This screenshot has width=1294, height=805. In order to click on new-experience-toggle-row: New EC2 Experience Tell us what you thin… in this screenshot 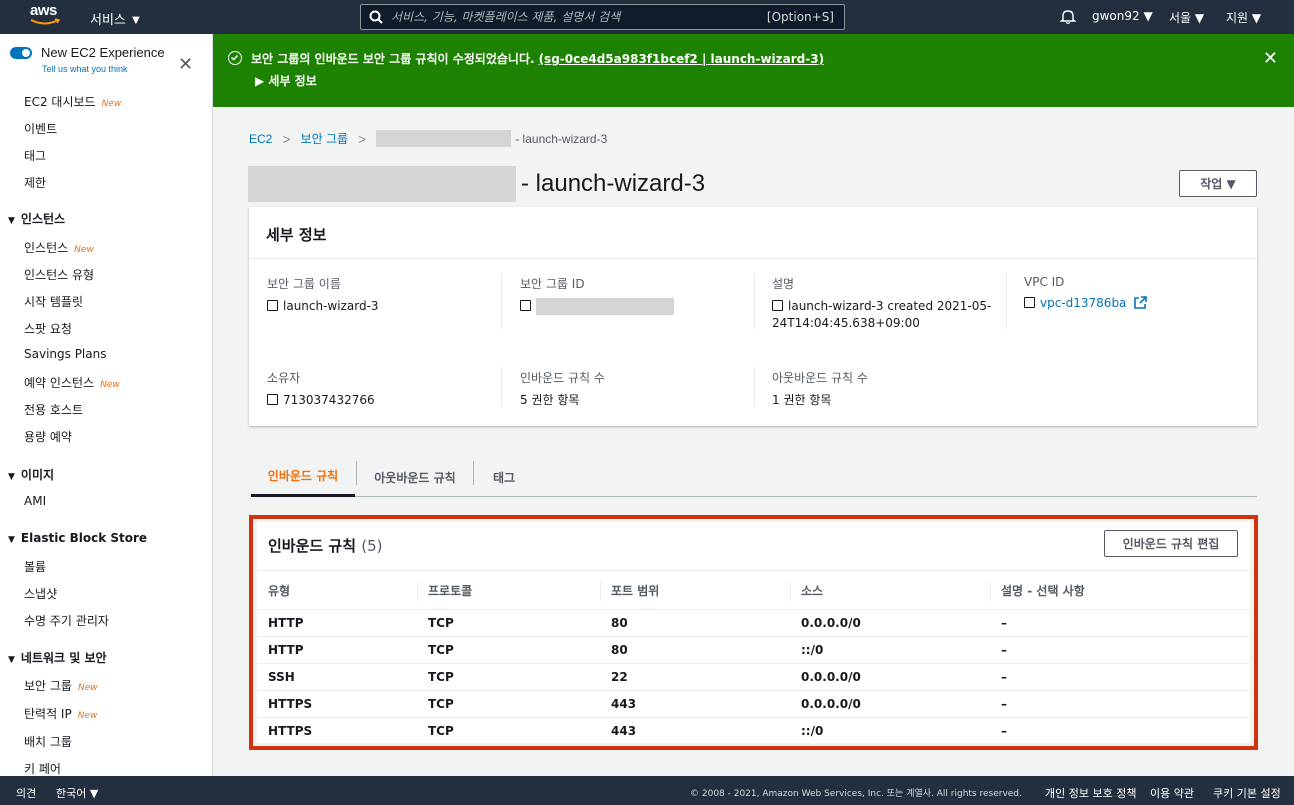, I will do `click(107, 61)`.